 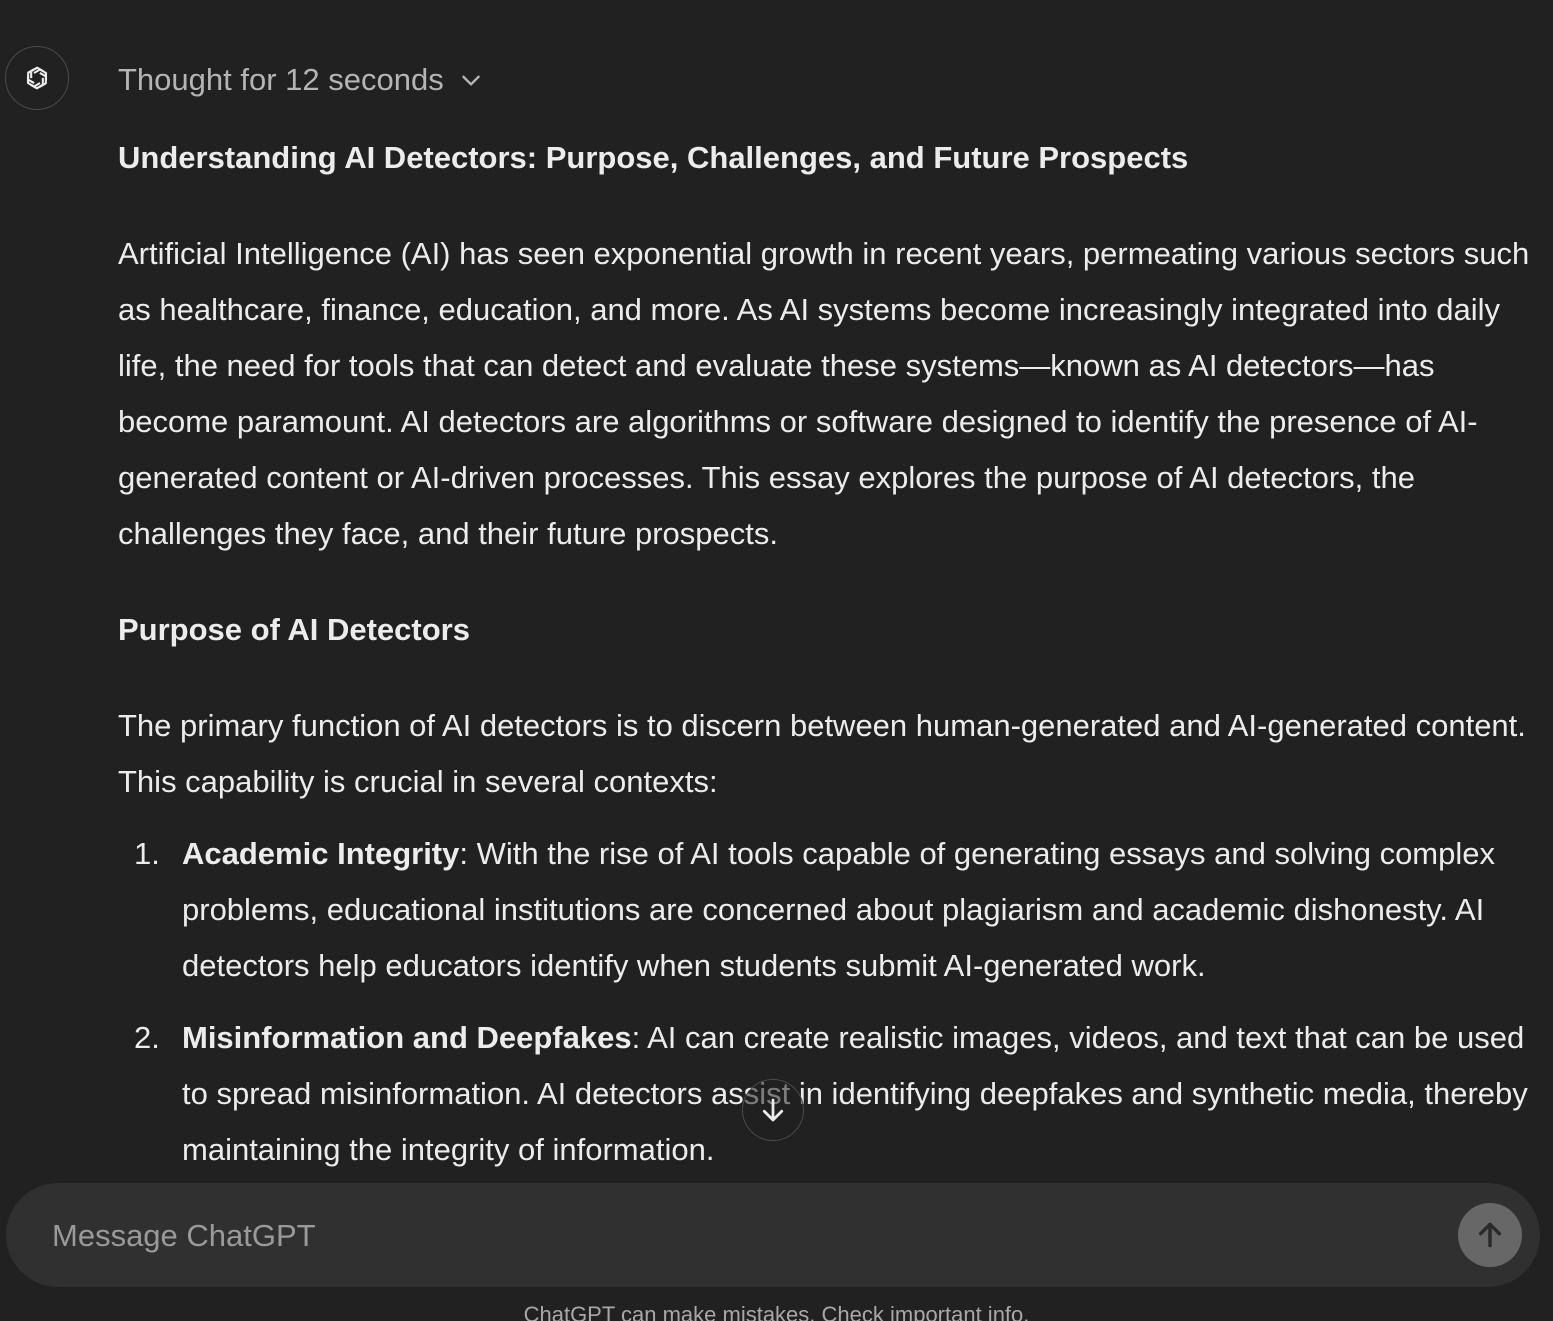 I want to click on list-item-term: Misinformation and Deepfakes, so click(x=407, y=1037).